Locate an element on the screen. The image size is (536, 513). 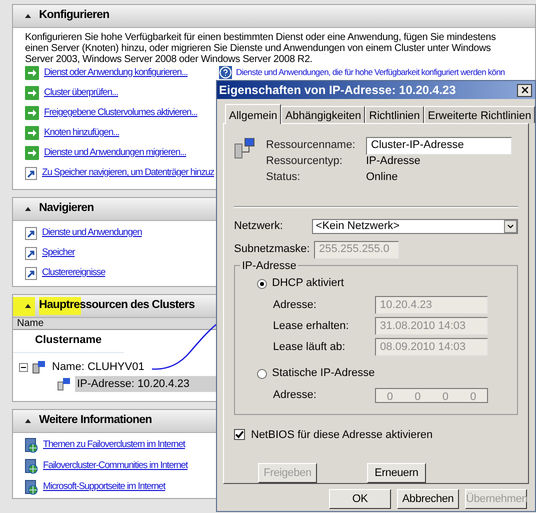
help-icon is located at coordinates (225, 72).